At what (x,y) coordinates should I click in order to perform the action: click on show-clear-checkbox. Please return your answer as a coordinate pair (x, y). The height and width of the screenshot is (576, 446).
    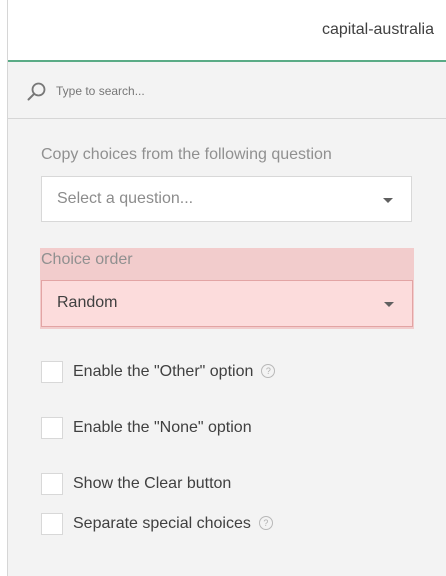
    Looking at the image, I should click on (52, 484).